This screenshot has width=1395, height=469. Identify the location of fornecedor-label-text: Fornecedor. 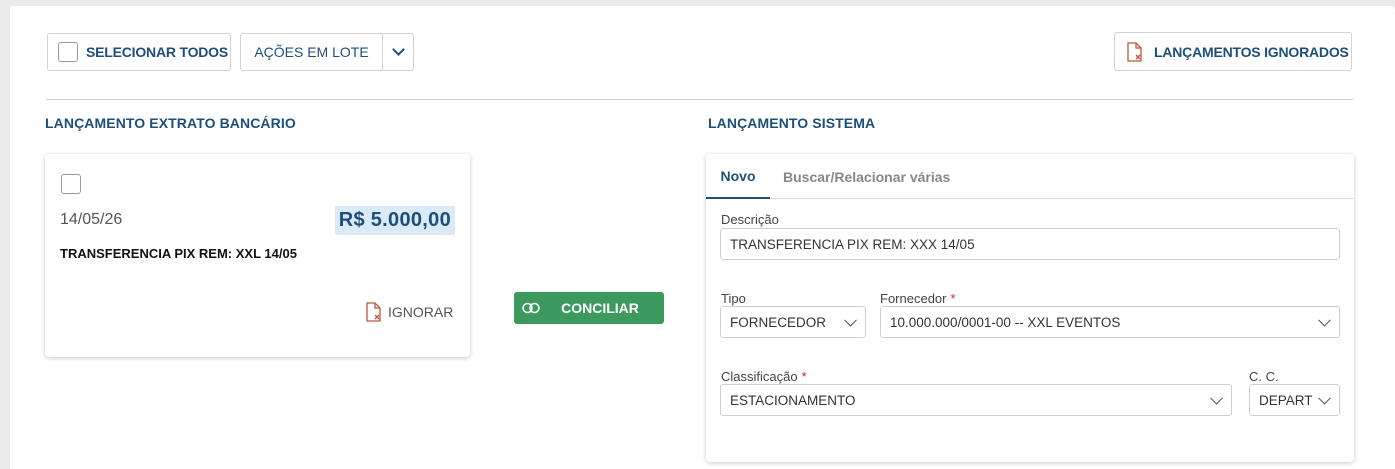
(913, 298).